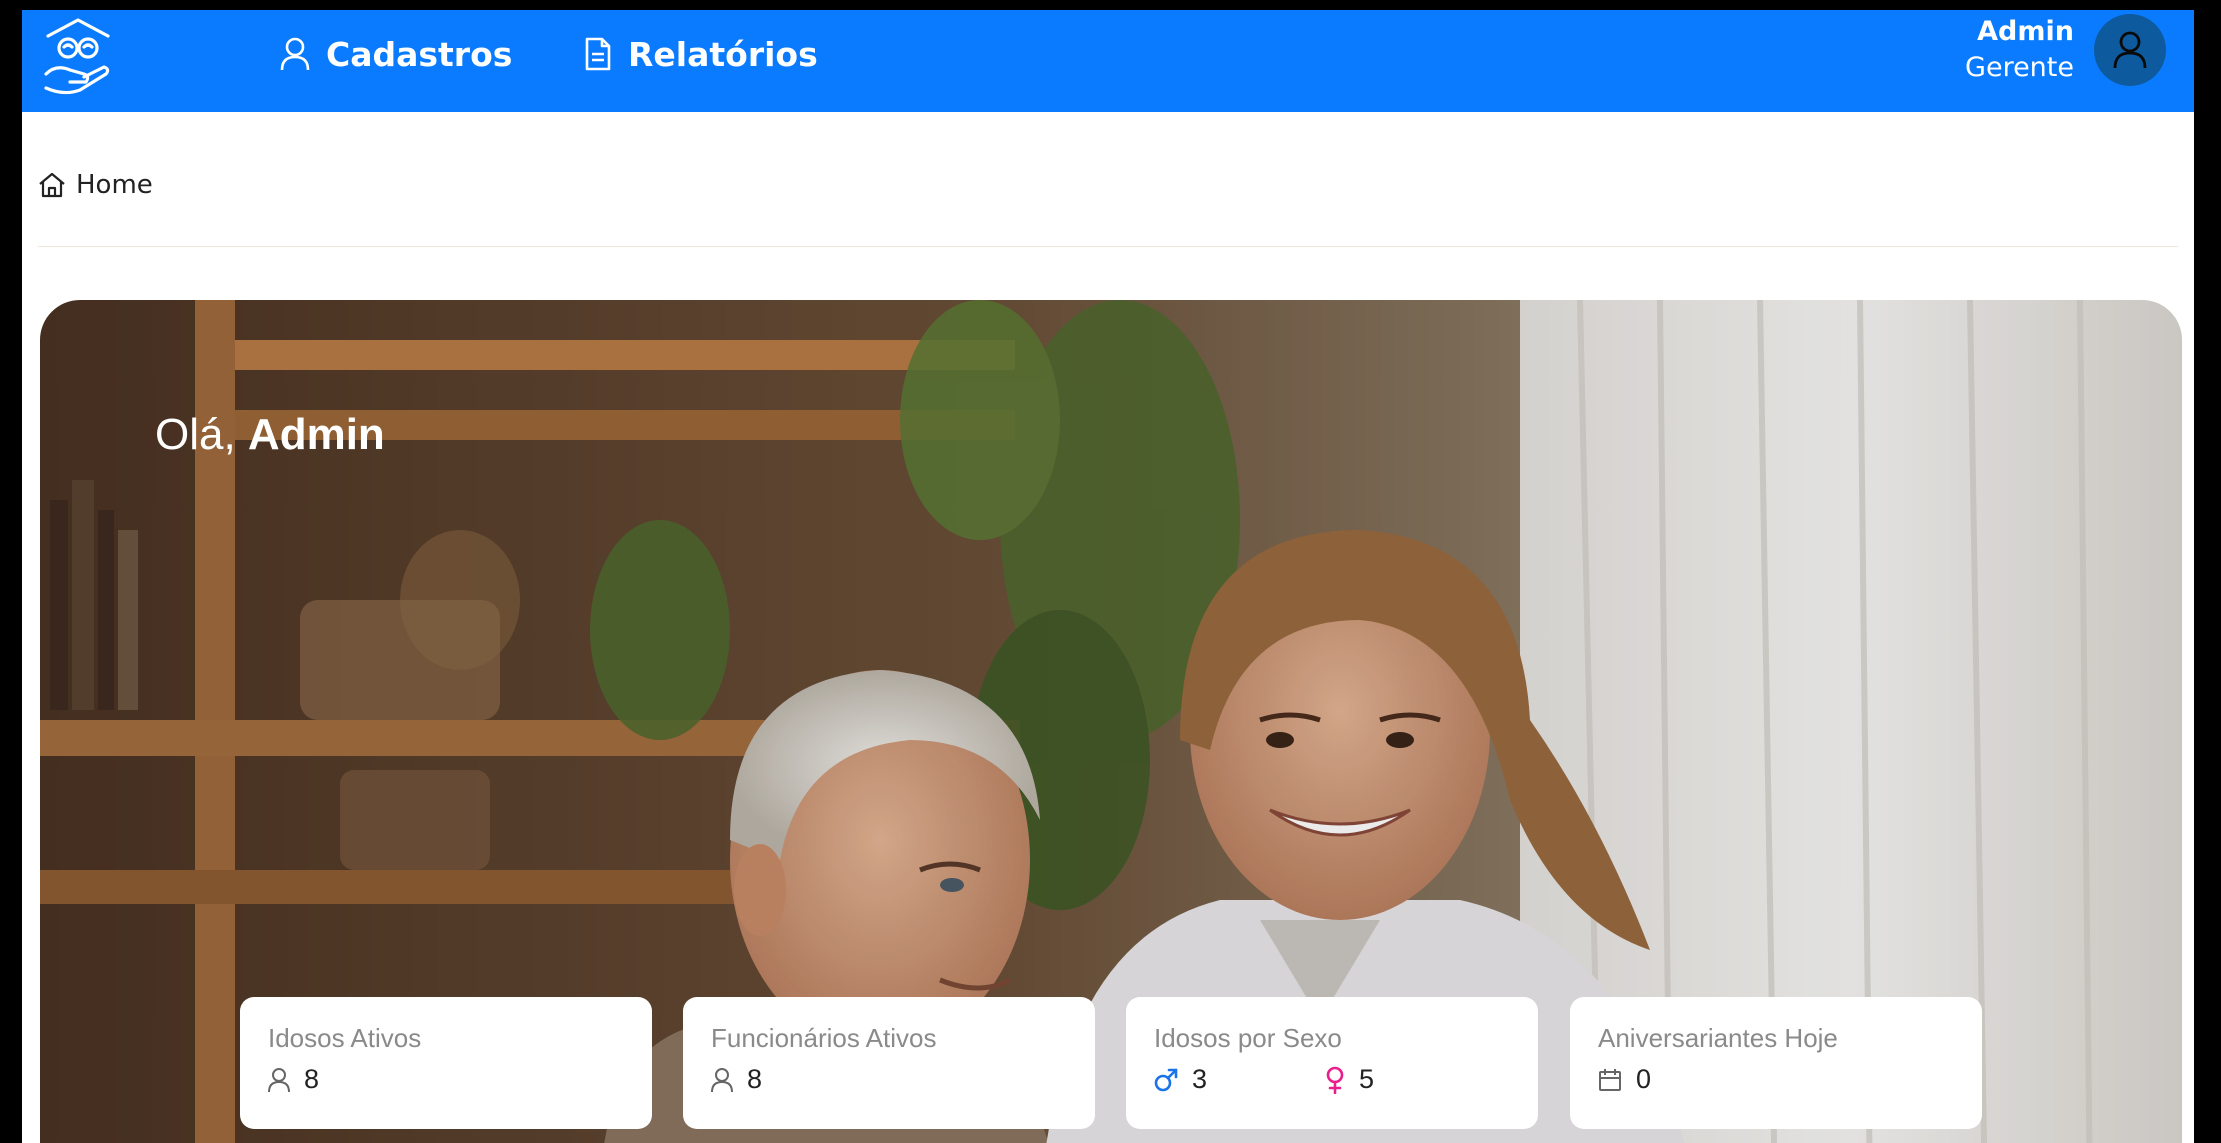 Image resolution: width=2221 pixels, height=1143 pixels. I want to click on logo, so click(78, 57).